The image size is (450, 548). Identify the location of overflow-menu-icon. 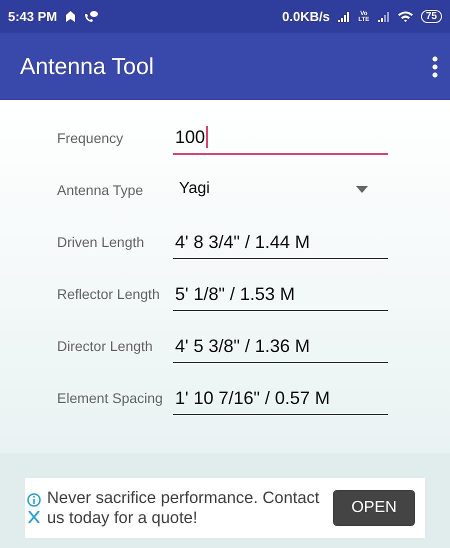
(435, 67).